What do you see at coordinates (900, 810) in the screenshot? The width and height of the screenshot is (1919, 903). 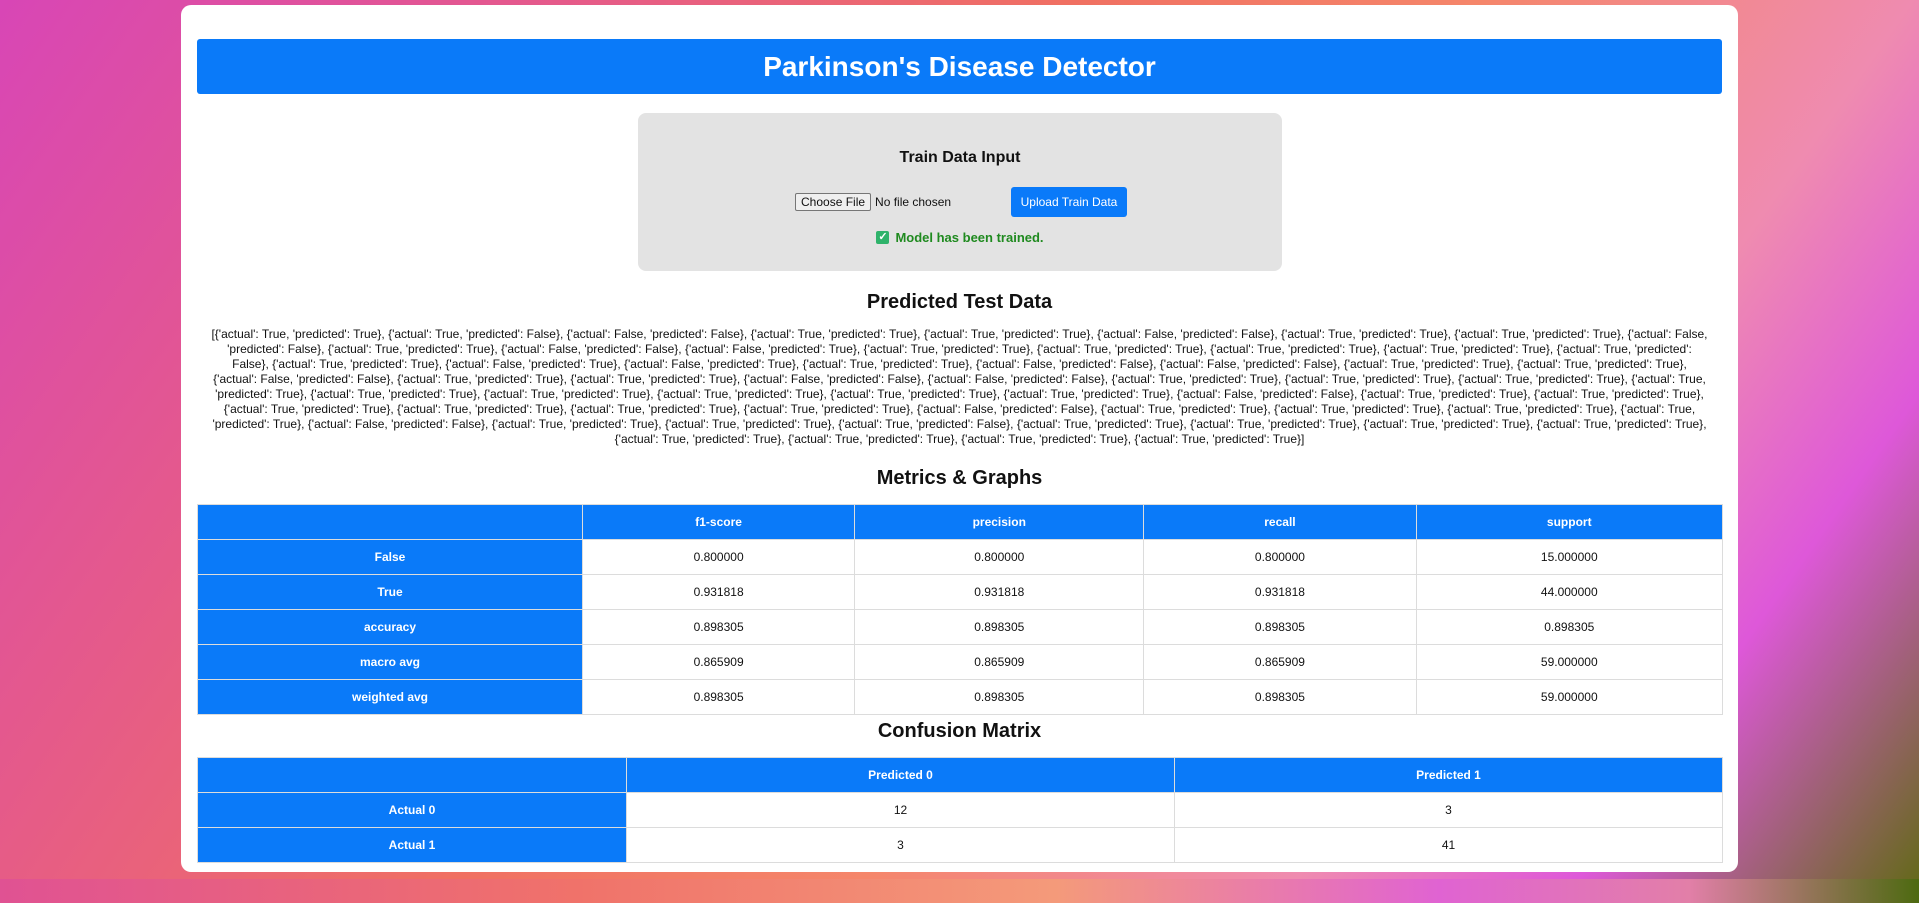 I see `table-cell: 12` at bounding box center [900, 810].